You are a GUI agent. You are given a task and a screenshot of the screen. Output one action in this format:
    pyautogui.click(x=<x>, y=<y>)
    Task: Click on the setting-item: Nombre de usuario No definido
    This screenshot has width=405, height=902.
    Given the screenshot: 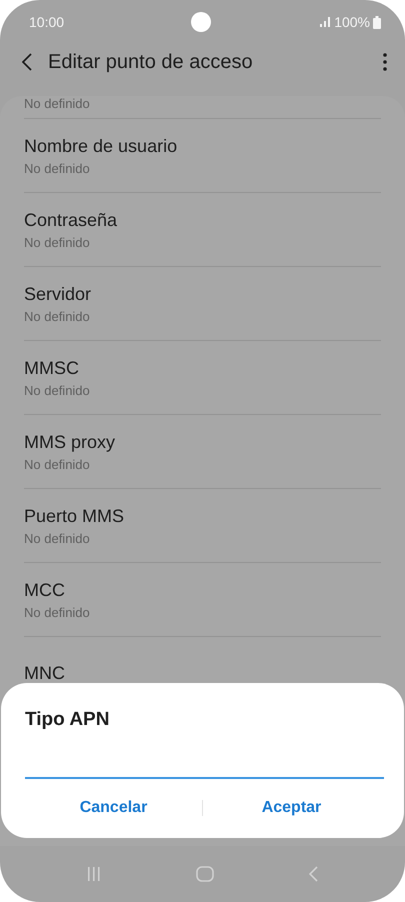 What is the action you would take?
    pyautogui.click(x=202, y=156)
    